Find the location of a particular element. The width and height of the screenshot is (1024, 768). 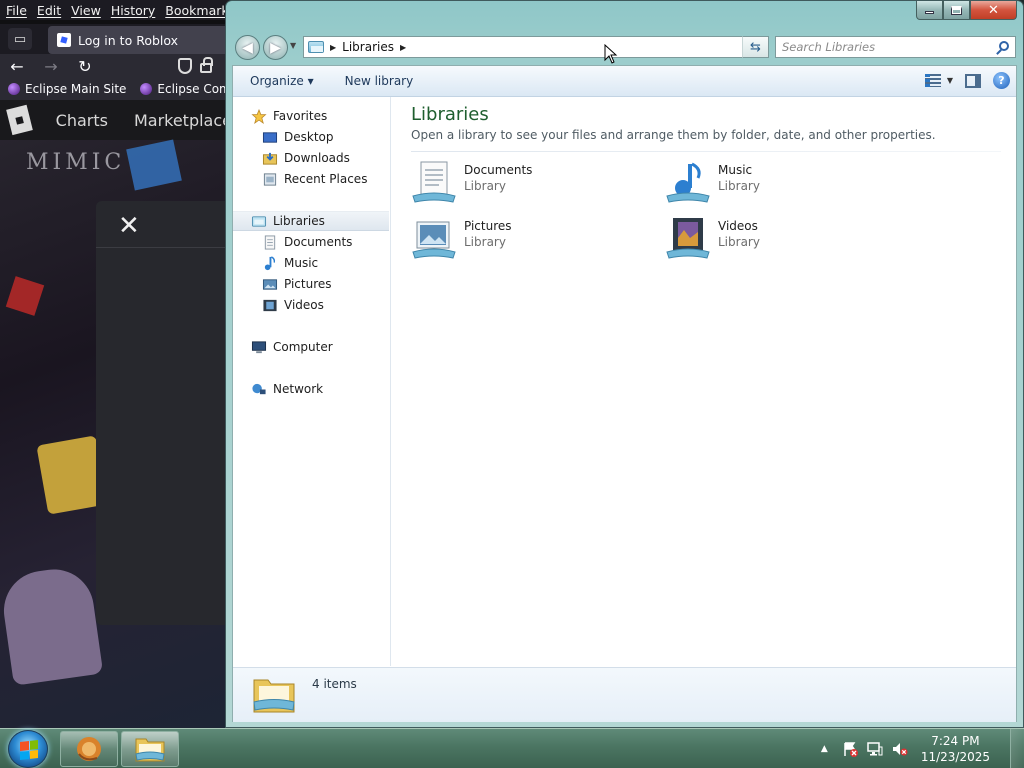

bookmarks-toolbar: Eclipse Main Site Eclipse Community is located at coordinates (116, 89).